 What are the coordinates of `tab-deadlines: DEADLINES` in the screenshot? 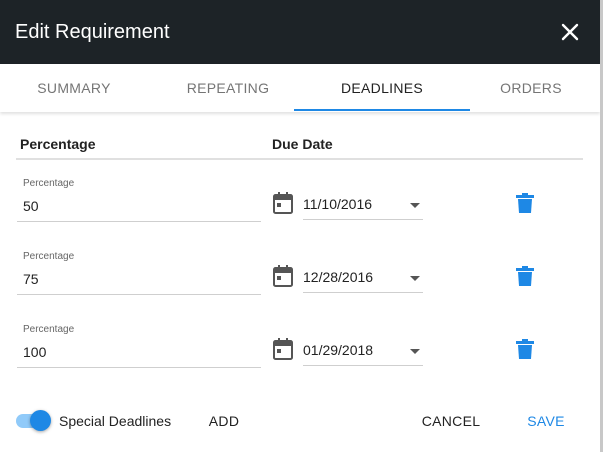 It's located at (382, 88).